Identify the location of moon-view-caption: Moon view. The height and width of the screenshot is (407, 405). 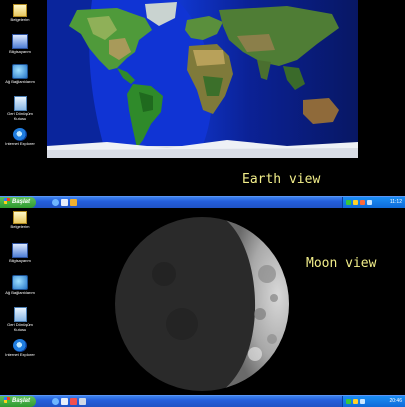
(341, 263).